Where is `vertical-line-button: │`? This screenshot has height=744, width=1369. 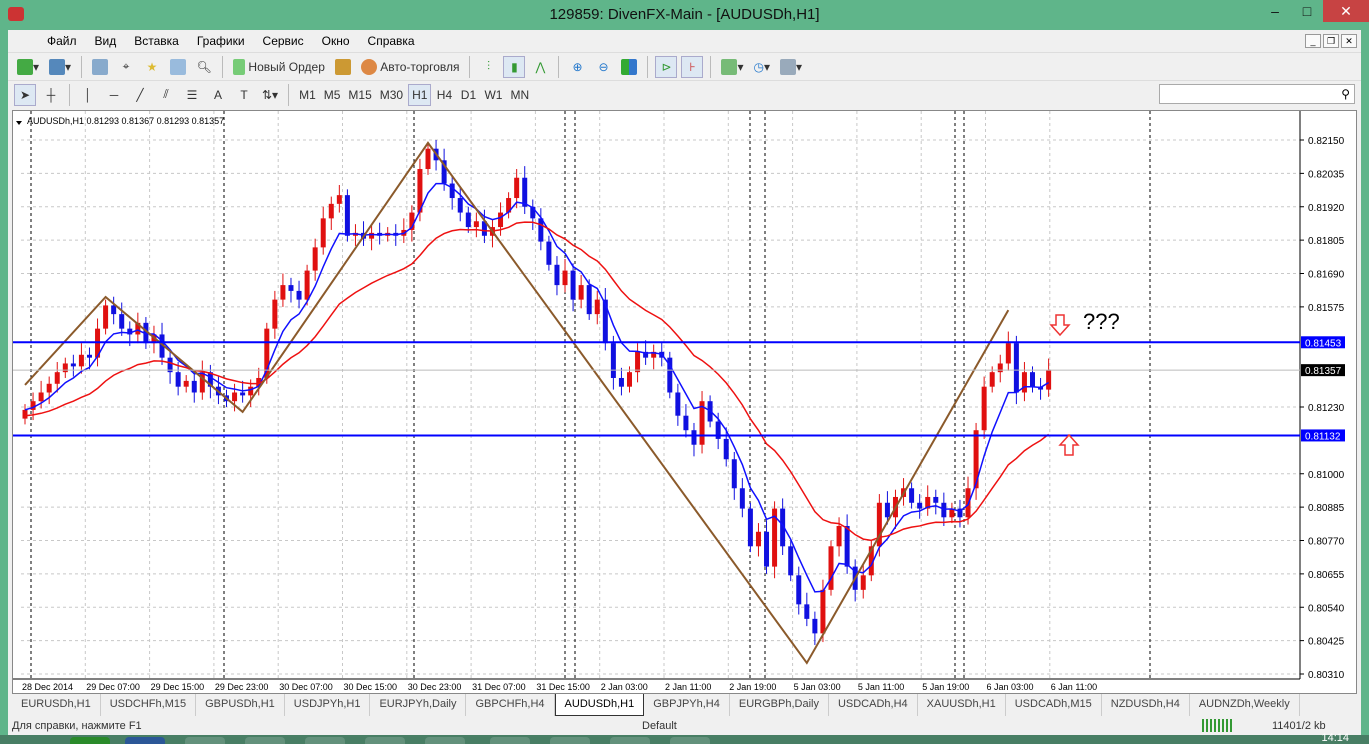
vertical-line-button: │ is located at coordinates (88, 95).